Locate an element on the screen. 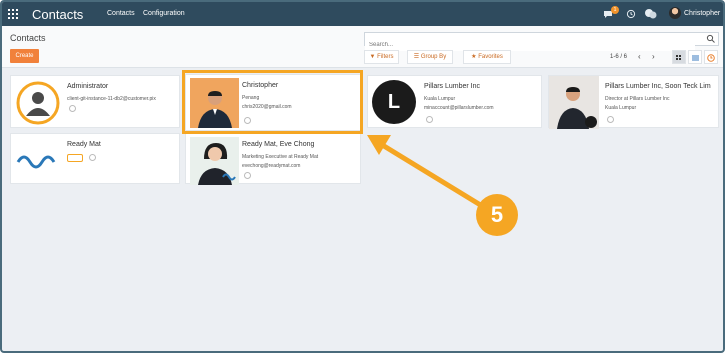 The height and width of the screenshot is (353, 725). default-avatar-icon is located at coordinates (38, 103).